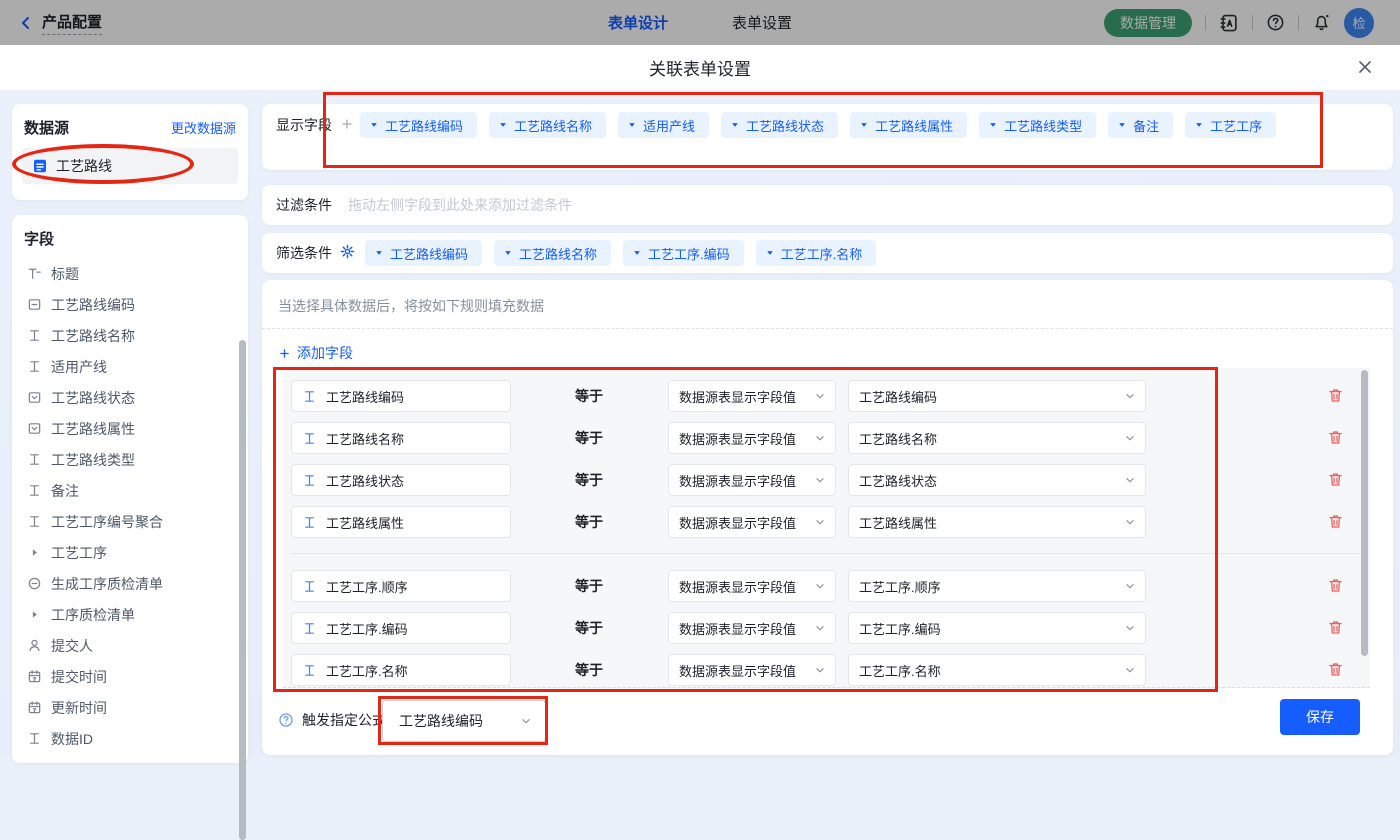 The height and width of the screenshot is (840, 1400). I want to click on field-item: 工序质检清单, so click(130, 614).